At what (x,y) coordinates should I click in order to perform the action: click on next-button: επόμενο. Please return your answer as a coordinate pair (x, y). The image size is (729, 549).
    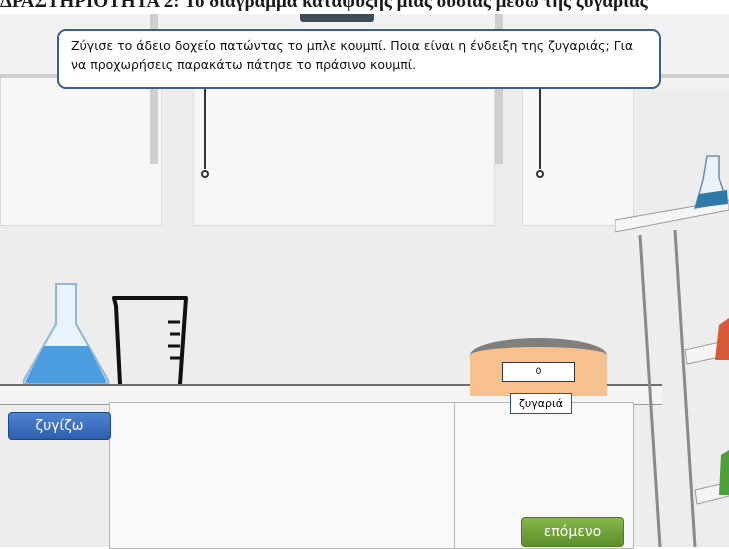
    Looking at the image, I should click on (572, 532).